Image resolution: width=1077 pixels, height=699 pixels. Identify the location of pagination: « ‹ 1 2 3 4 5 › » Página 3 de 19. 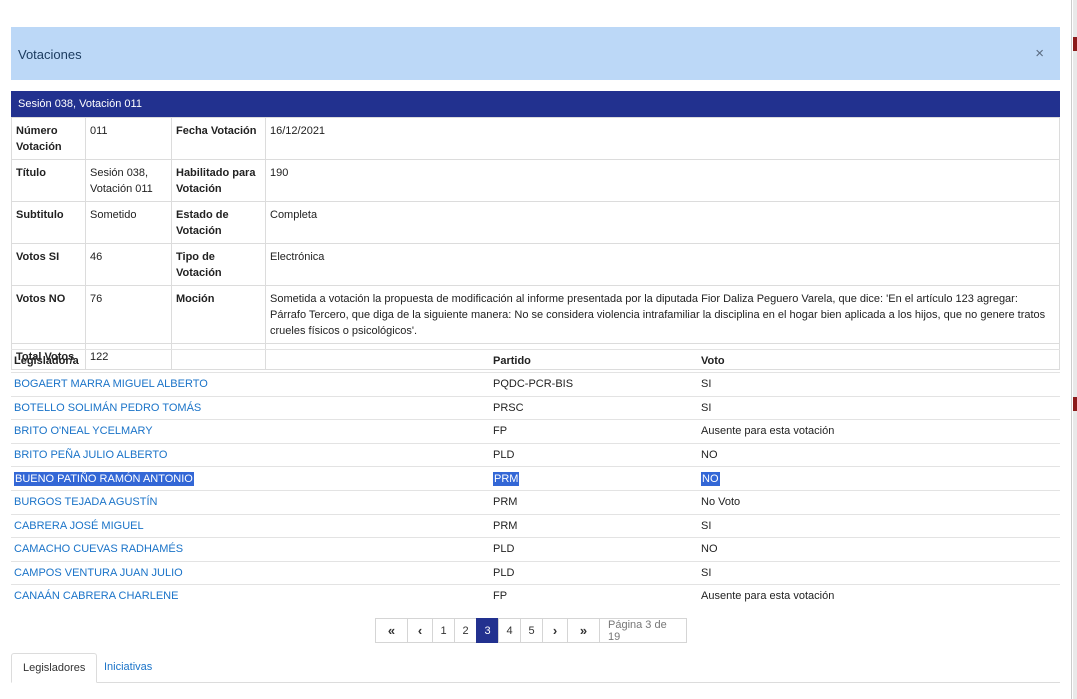
(531, 630).